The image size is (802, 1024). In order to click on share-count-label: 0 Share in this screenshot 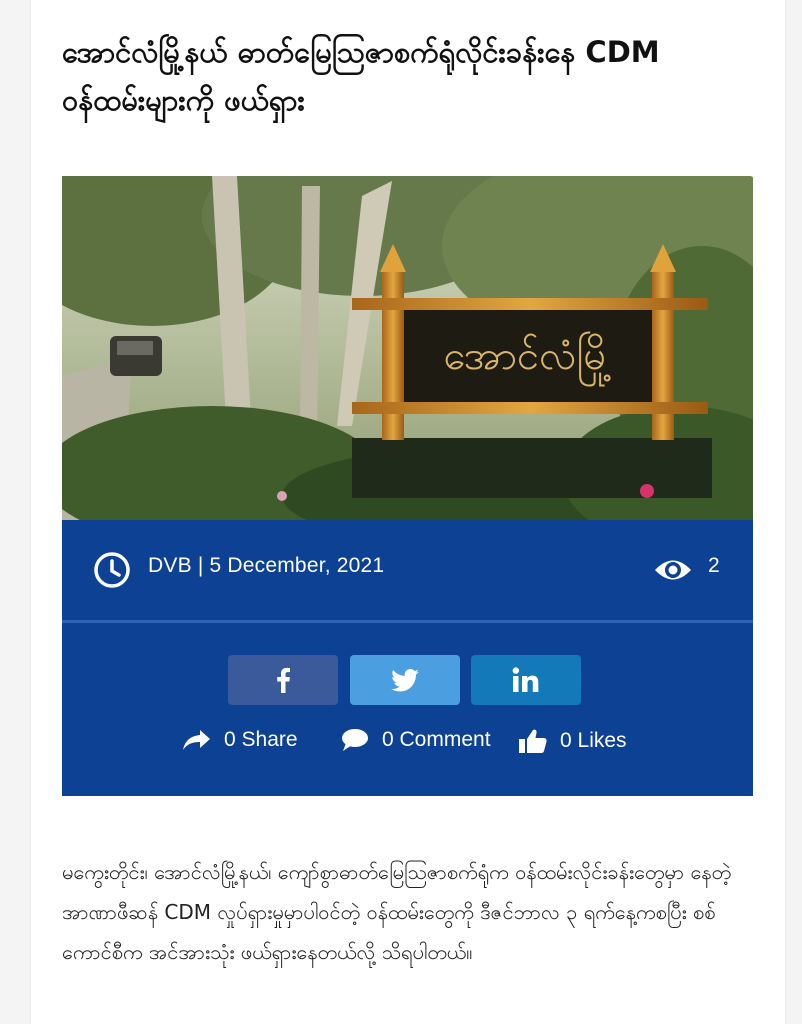, I will do `click(261, 739)`.